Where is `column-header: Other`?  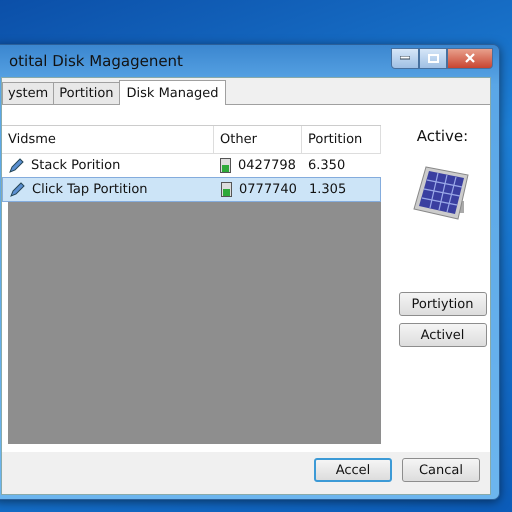 column-header: Other is located at coordinates (258, 139).